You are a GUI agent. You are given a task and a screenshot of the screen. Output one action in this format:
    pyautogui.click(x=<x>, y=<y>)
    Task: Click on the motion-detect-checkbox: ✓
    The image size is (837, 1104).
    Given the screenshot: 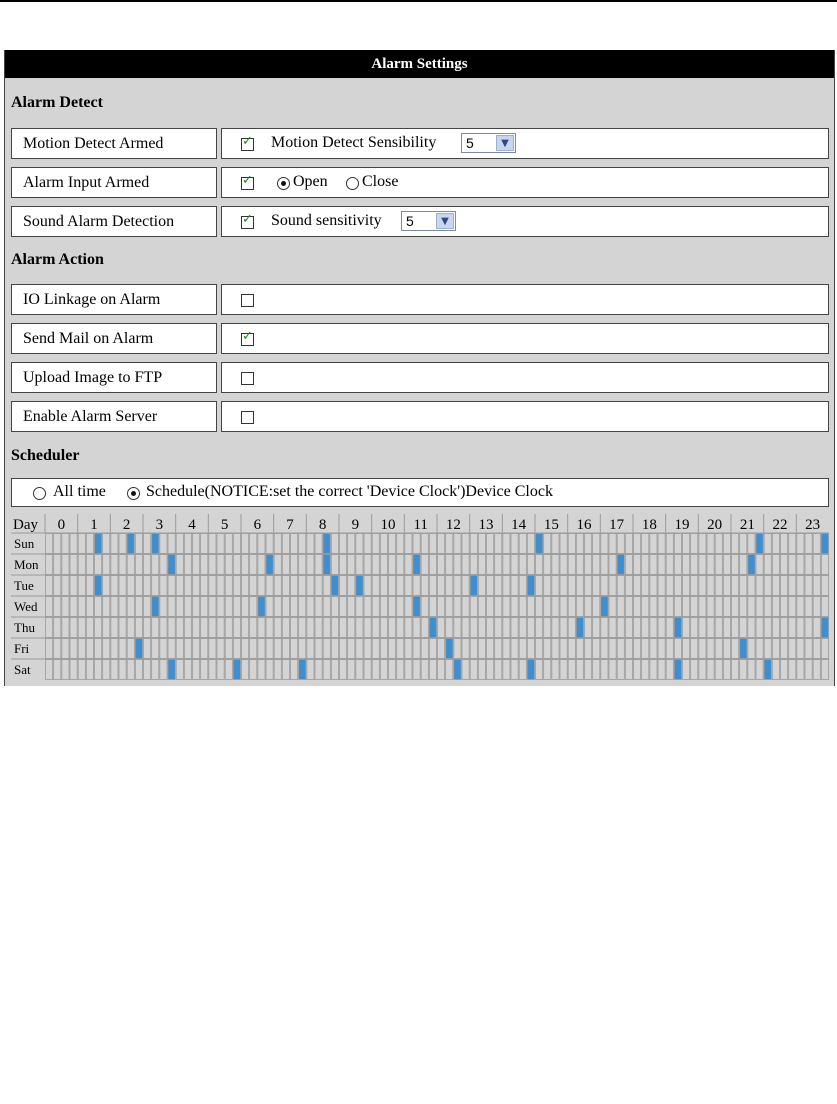 What is the action you would take?
    pyautogui.click(x=247, y=143)
    